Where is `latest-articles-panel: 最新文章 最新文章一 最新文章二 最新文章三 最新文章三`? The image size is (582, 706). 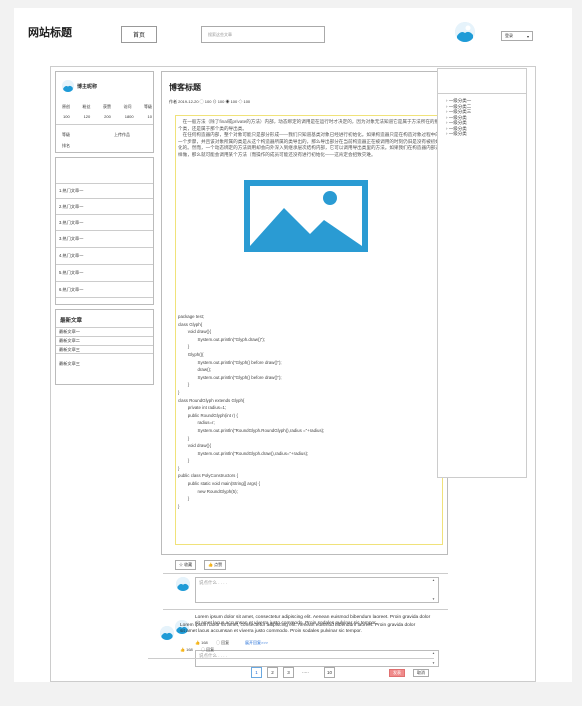
latest-articles-panel: 最新文章 最新文章一 最新文章二 最新文章三 最新文章三 is located at coordinates (104, 347).